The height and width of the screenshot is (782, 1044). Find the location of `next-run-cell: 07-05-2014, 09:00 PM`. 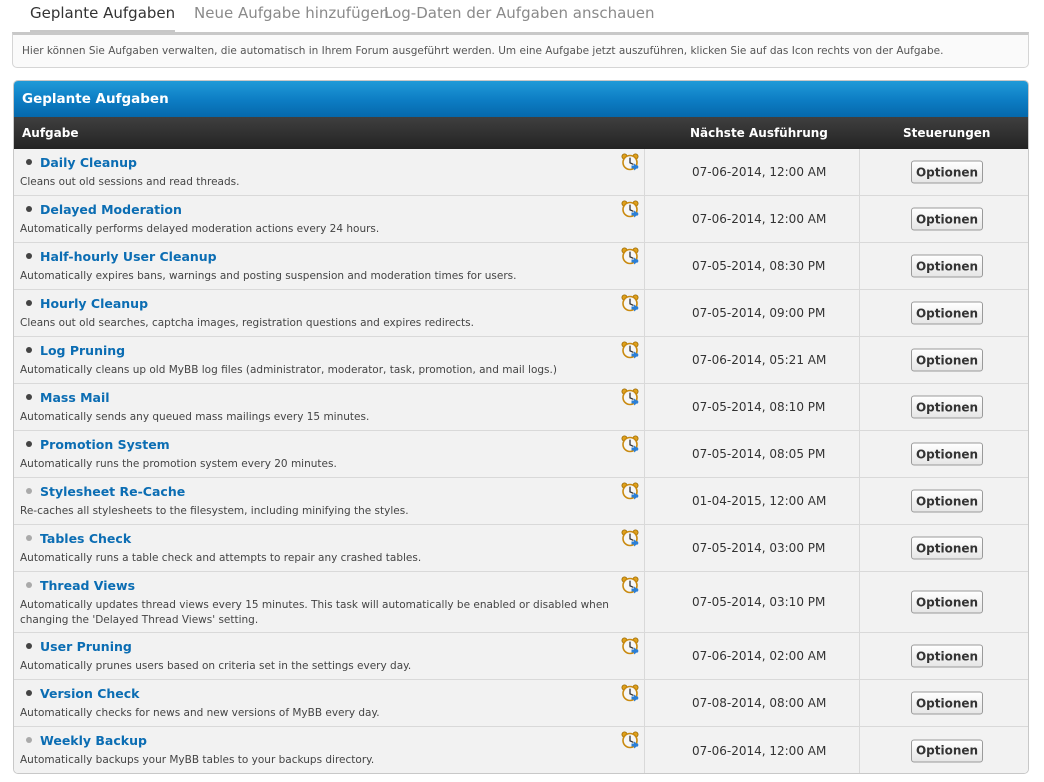

next-run-cell: 07-05-2014, 09:00 PM is located at coordinates (753, 313).